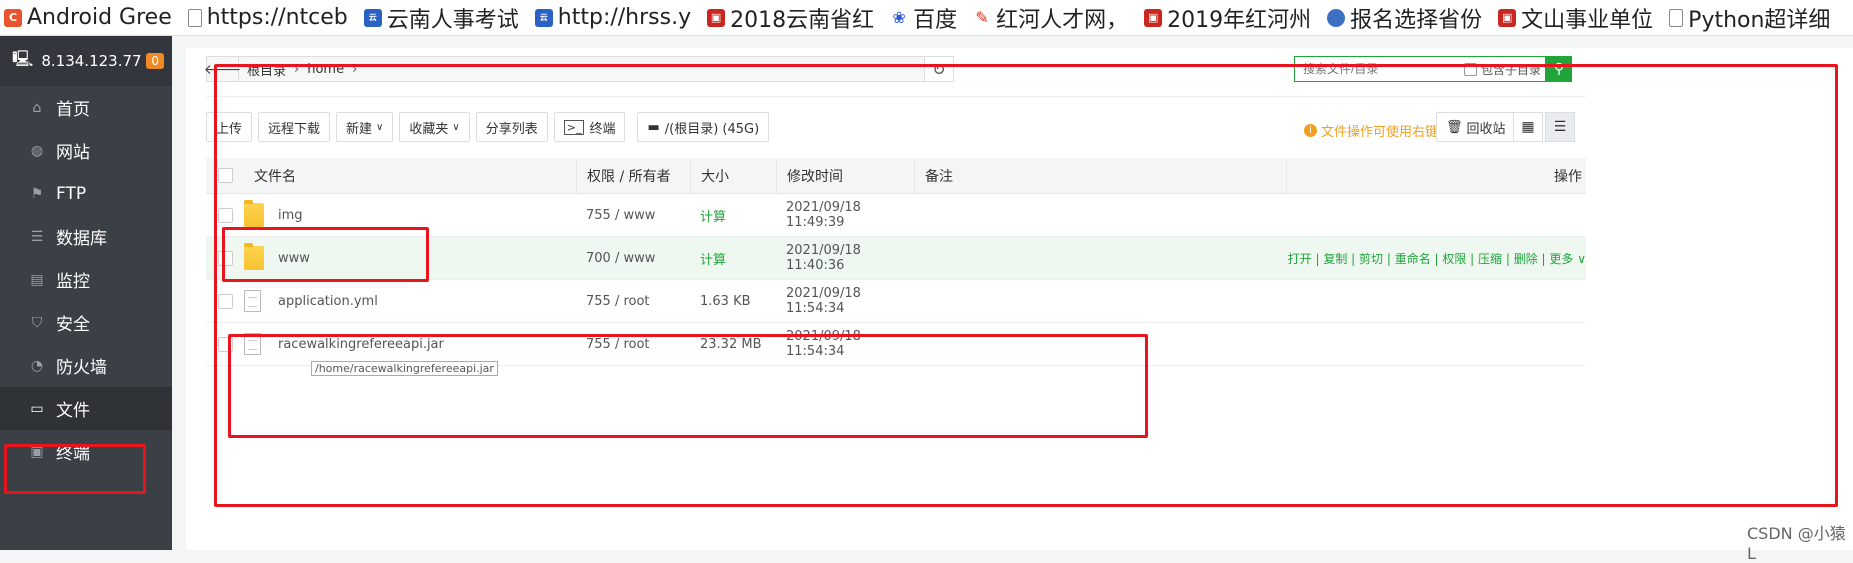 This screenshot has height=563, width=1853. I want to click on bookmark-item: ✎ 红河人才网，, so click(1050, 18).